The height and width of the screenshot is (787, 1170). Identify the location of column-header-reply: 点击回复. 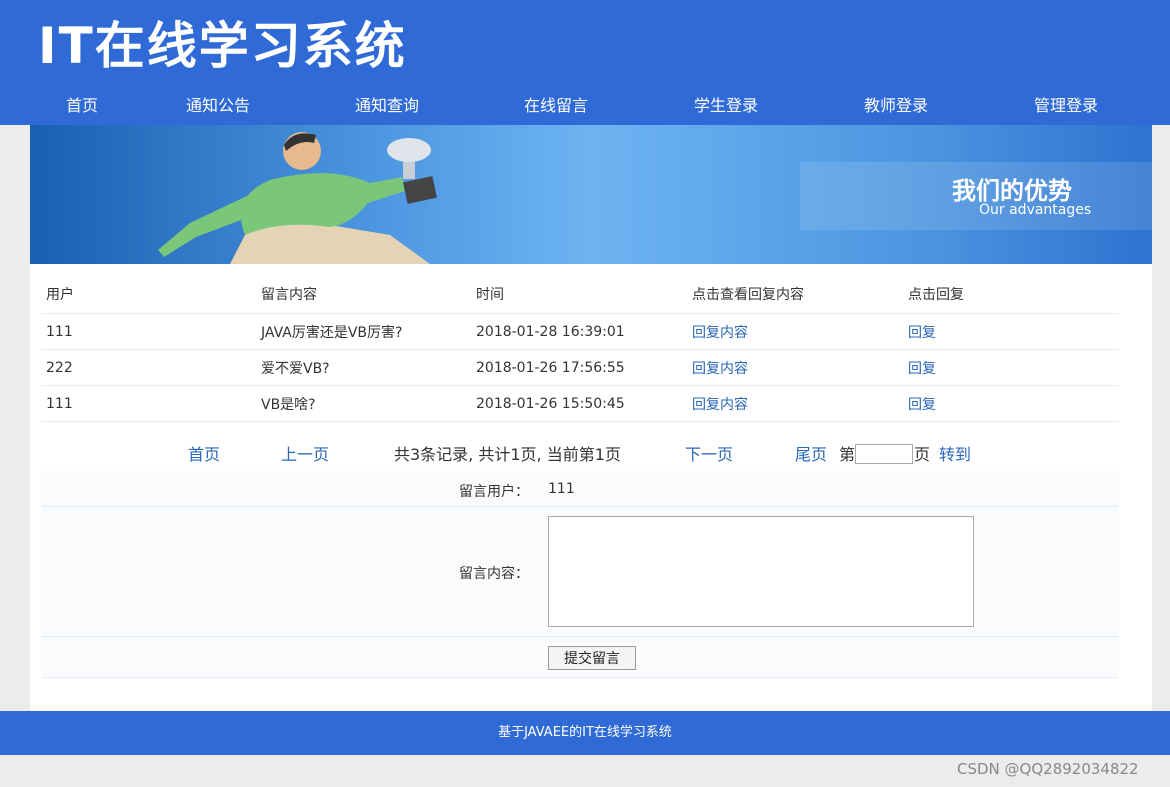
(1011, 294).